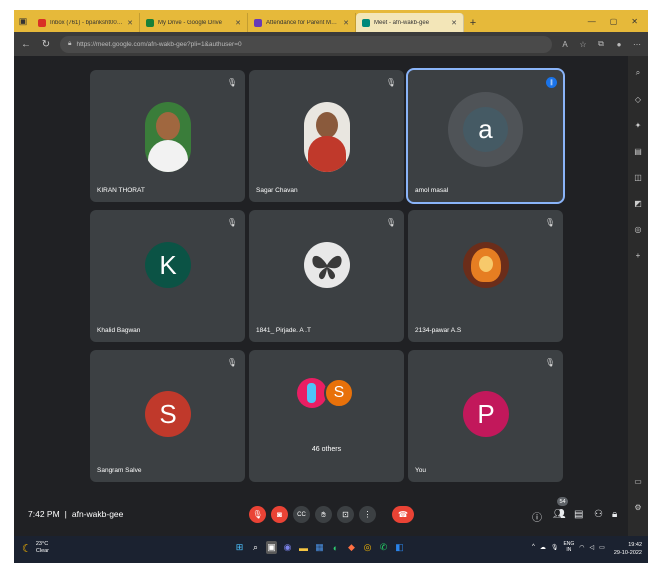 The width and height of the screenshot is (655, 569). I want to click on participant-name: You, so click(420, 470).